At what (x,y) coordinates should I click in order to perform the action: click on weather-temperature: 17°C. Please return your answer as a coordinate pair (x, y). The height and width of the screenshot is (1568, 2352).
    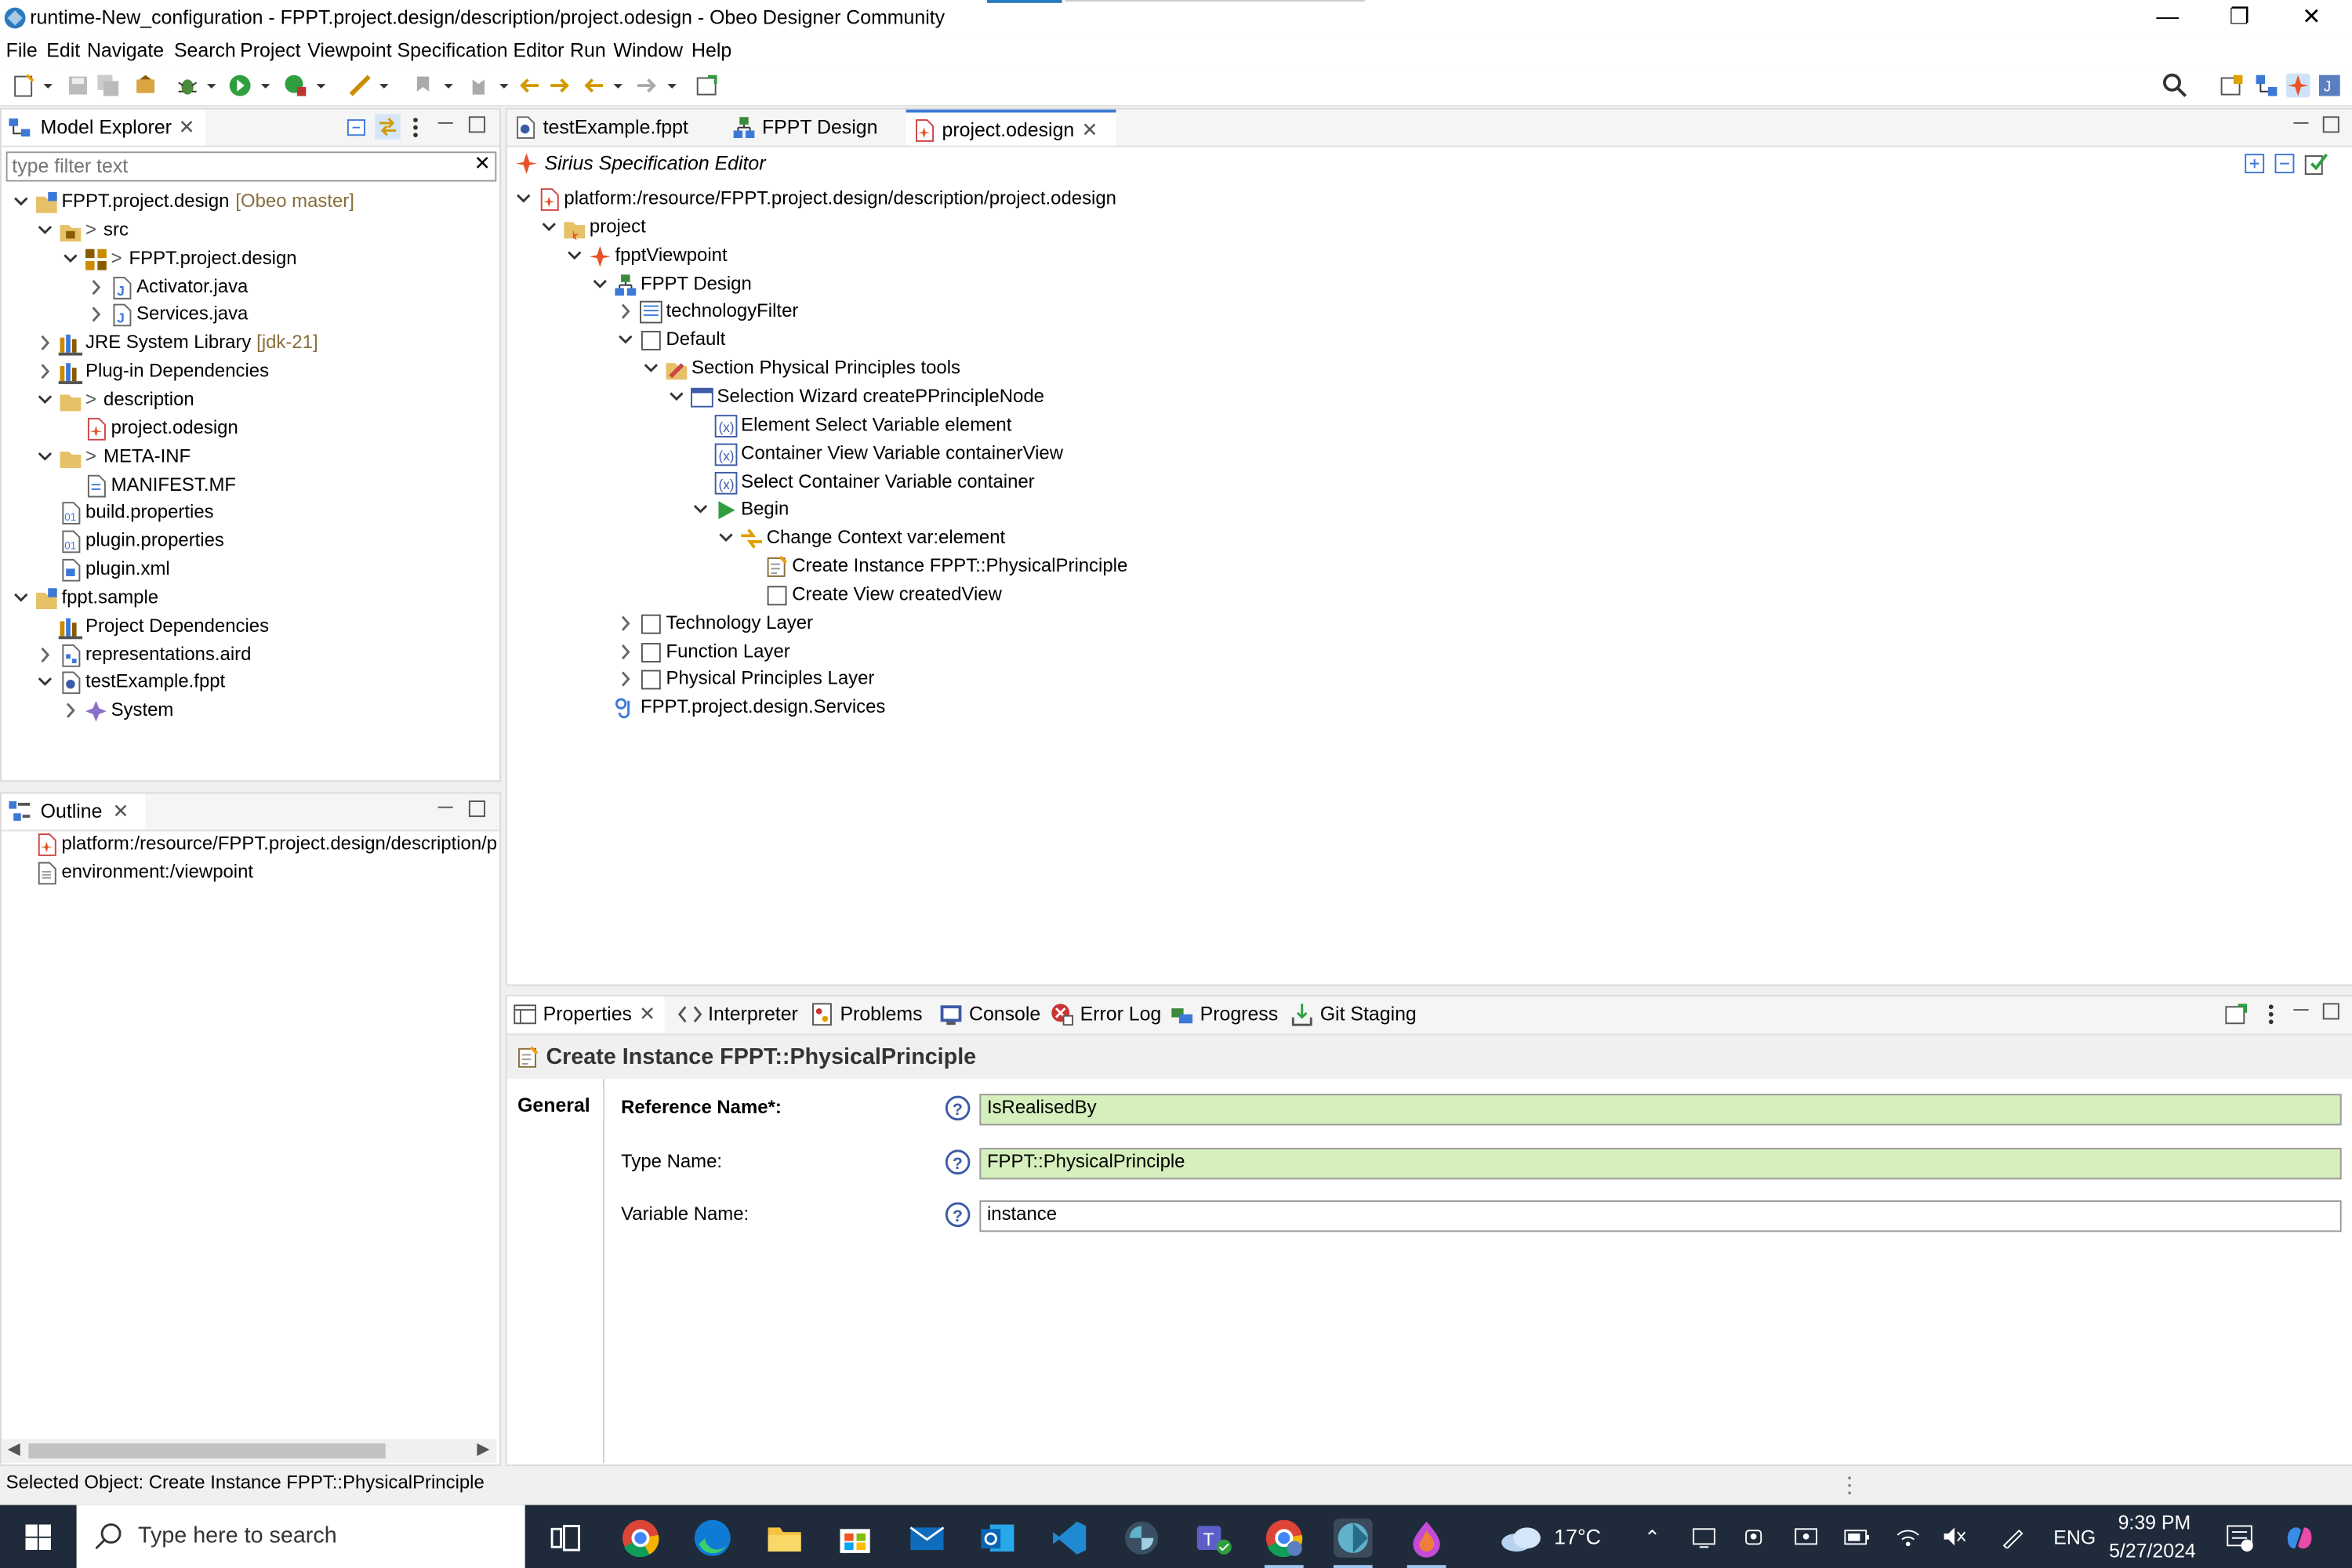
    Looking at the image, I should click on (1577, 1537).